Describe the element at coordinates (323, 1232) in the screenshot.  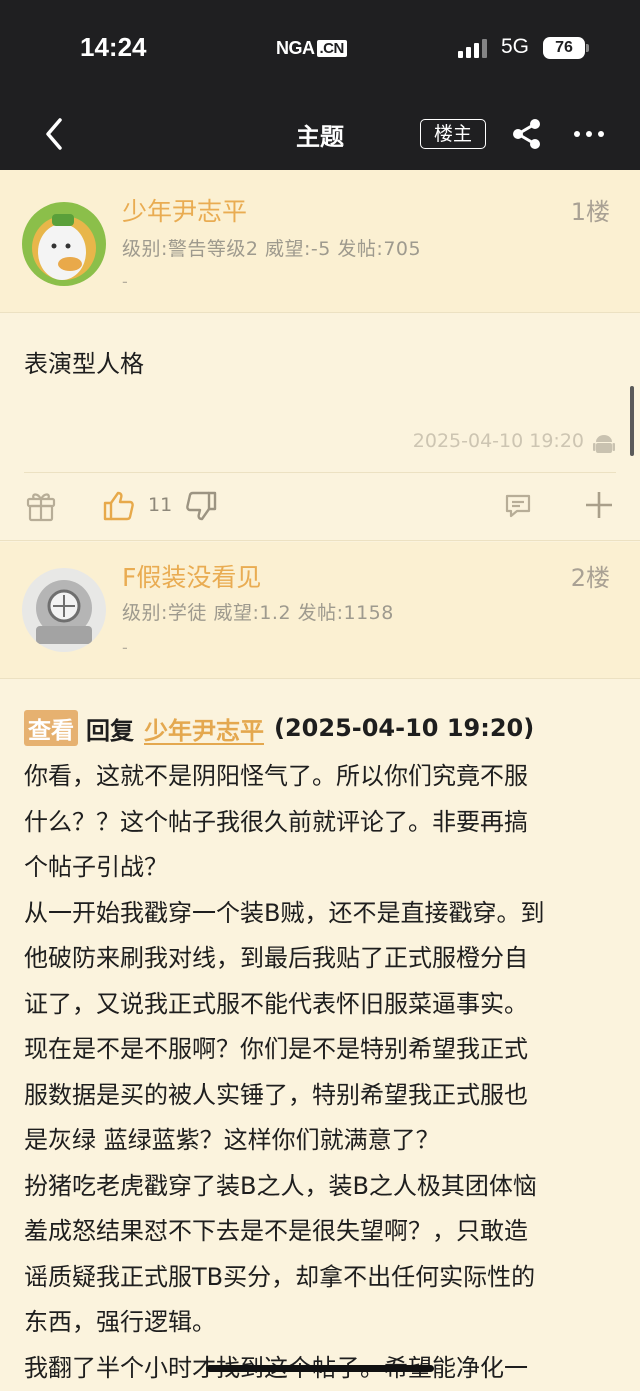
I see `text-line: 羞成怒结果怼不下去是不是很失望啊？，只敢造` at that location.